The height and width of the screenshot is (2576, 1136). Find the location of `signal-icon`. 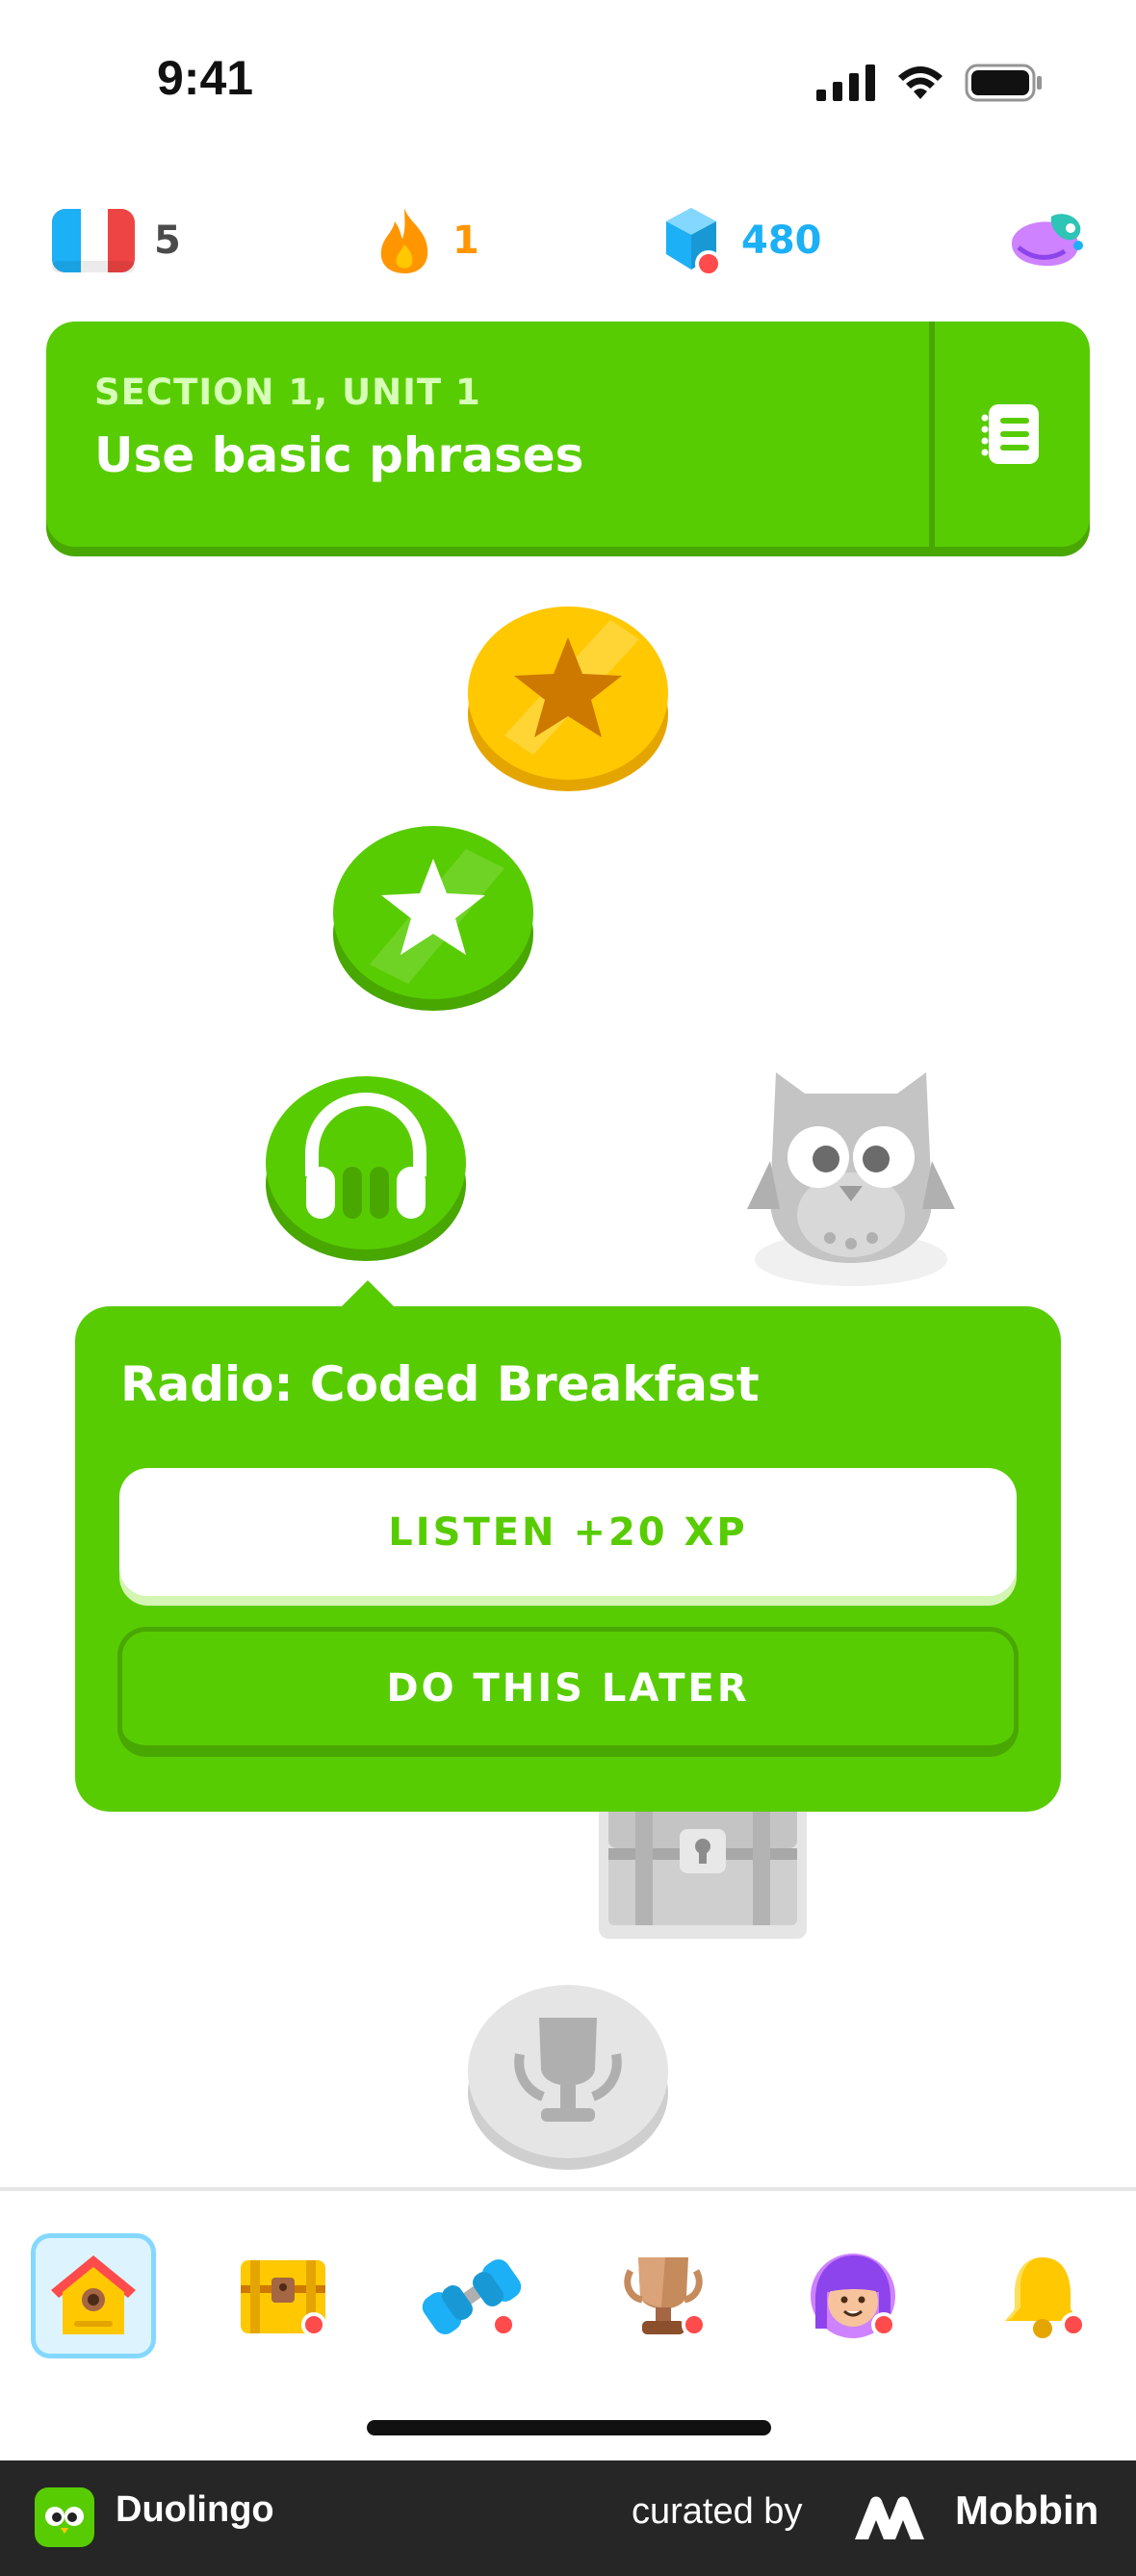

signal-icon is located at coordinates (846, 82).